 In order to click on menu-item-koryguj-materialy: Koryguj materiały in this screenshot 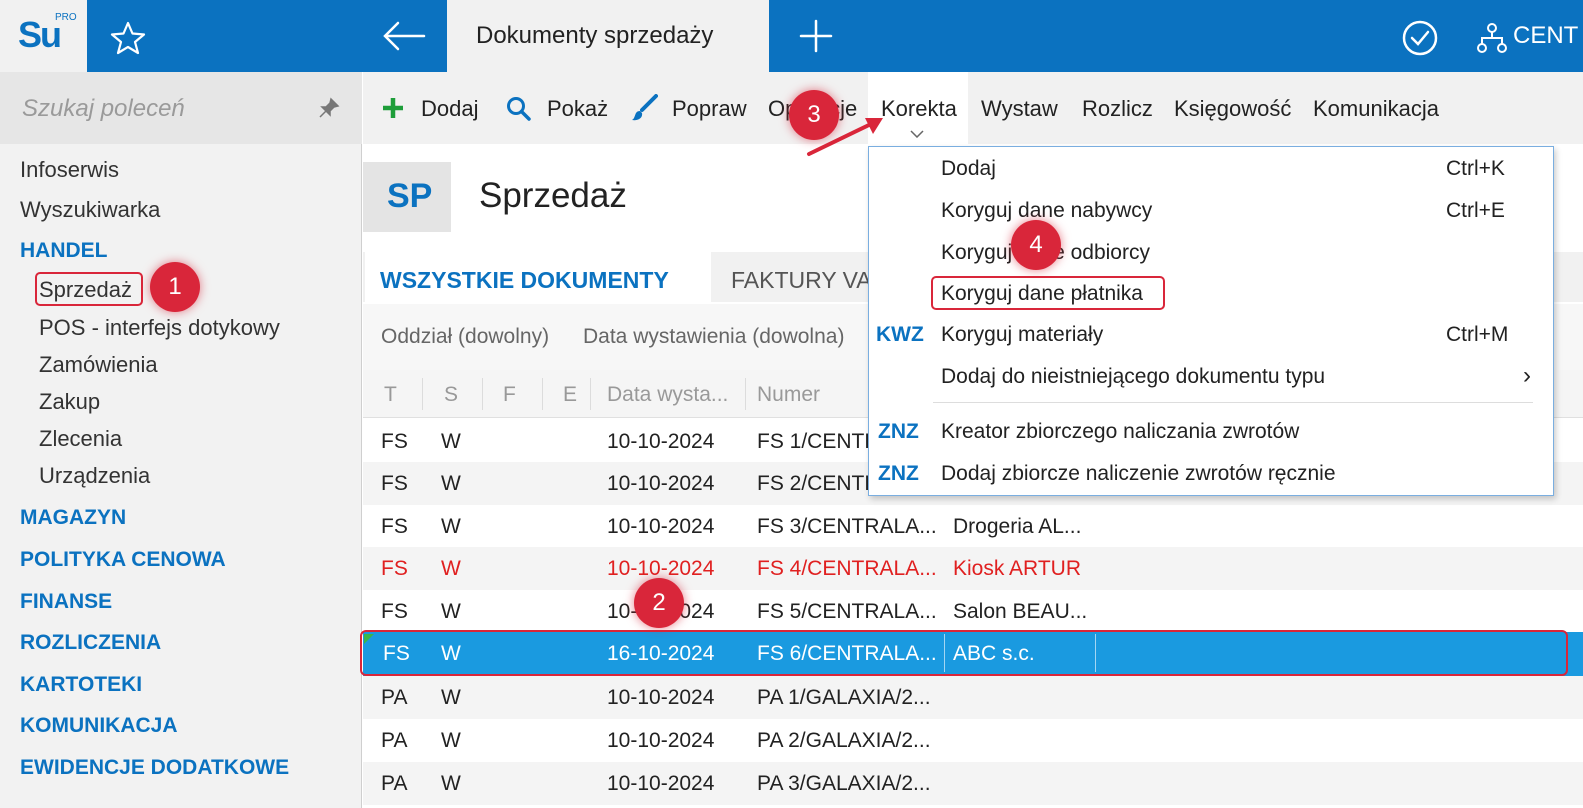, I will do `click(1022, 335)`.